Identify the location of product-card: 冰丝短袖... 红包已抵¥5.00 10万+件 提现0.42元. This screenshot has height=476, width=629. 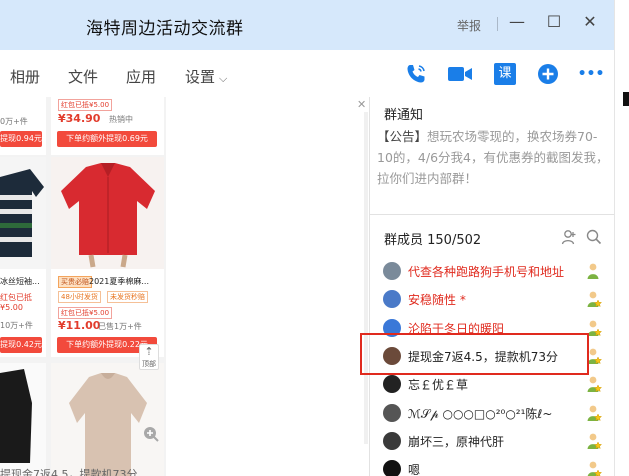
(23, 257).